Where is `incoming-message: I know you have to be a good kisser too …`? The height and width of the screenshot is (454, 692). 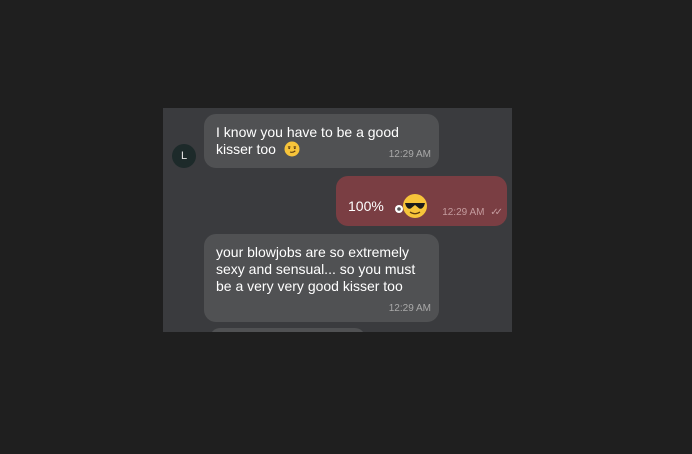
incoming-message: I know you have to be a good kisser too … is located at coordinates (321, 141).